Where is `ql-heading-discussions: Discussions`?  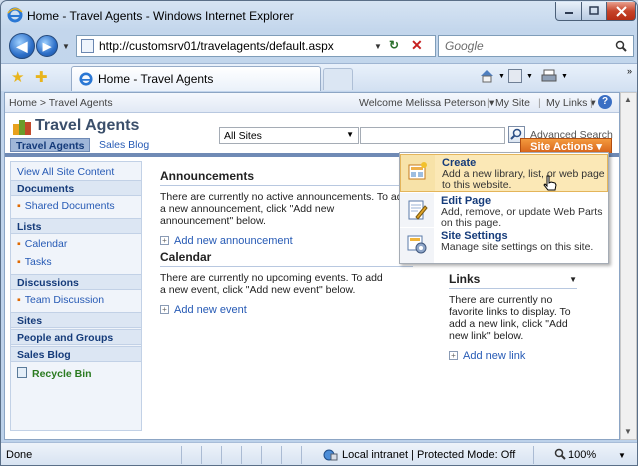 ql-heading-discussions: Discussions is located at coordinates (76, 282).